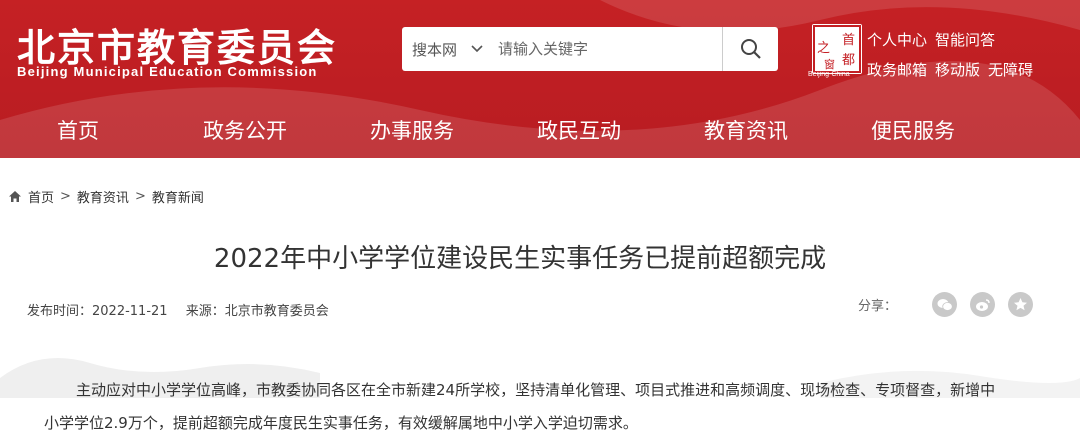 The image size is (1080, 440). I want to click on share-bar: 分享：, so click(946, 304).